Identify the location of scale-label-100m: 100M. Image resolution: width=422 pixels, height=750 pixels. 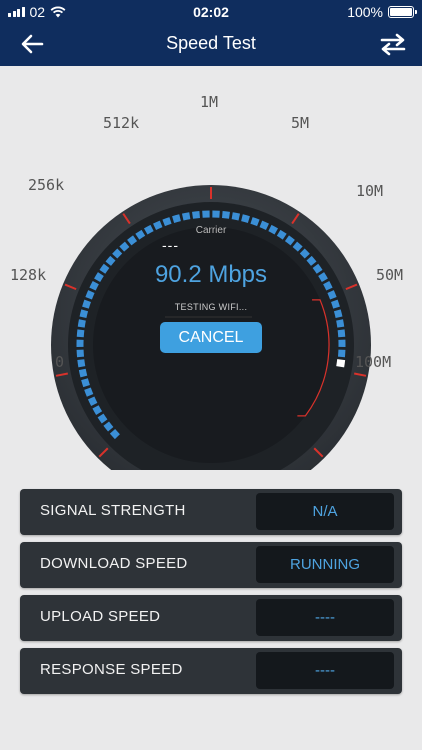
(373, 362).